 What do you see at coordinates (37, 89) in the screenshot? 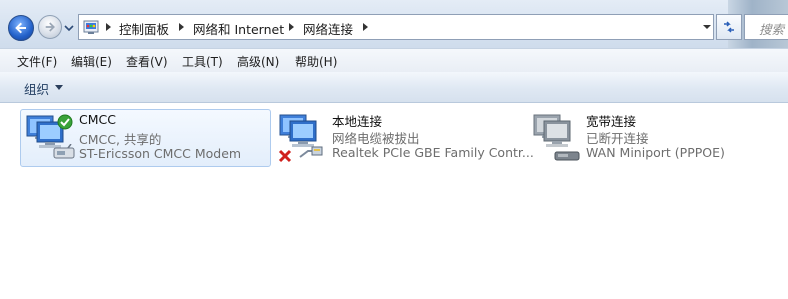
I see `organize-label: 组织` at bounding box center [37, 89].